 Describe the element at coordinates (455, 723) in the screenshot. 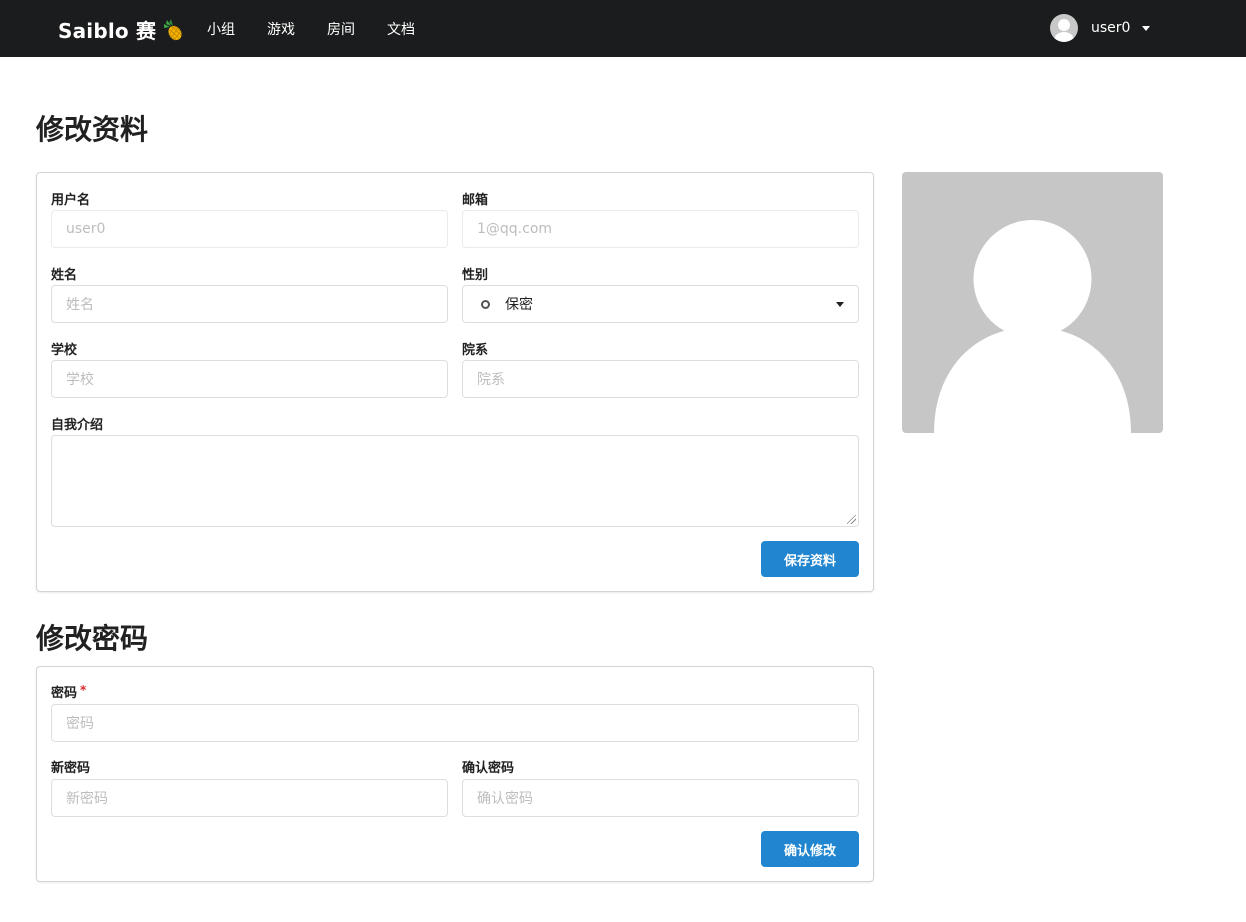

I see `password-field: 密码` at that location.